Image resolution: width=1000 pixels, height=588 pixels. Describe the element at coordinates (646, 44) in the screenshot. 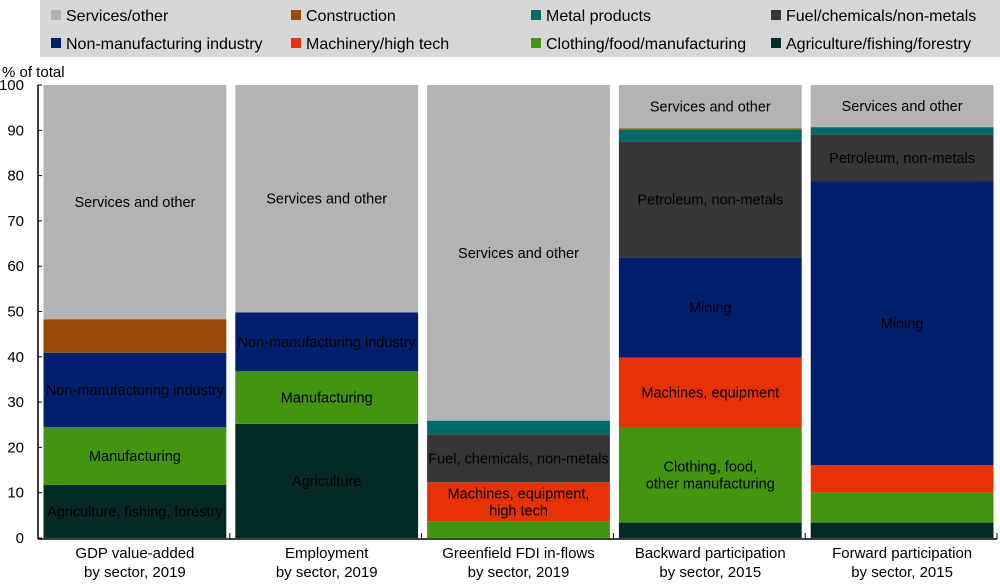

I see `legend-label: Clothing/food/manufacturing` at that location.